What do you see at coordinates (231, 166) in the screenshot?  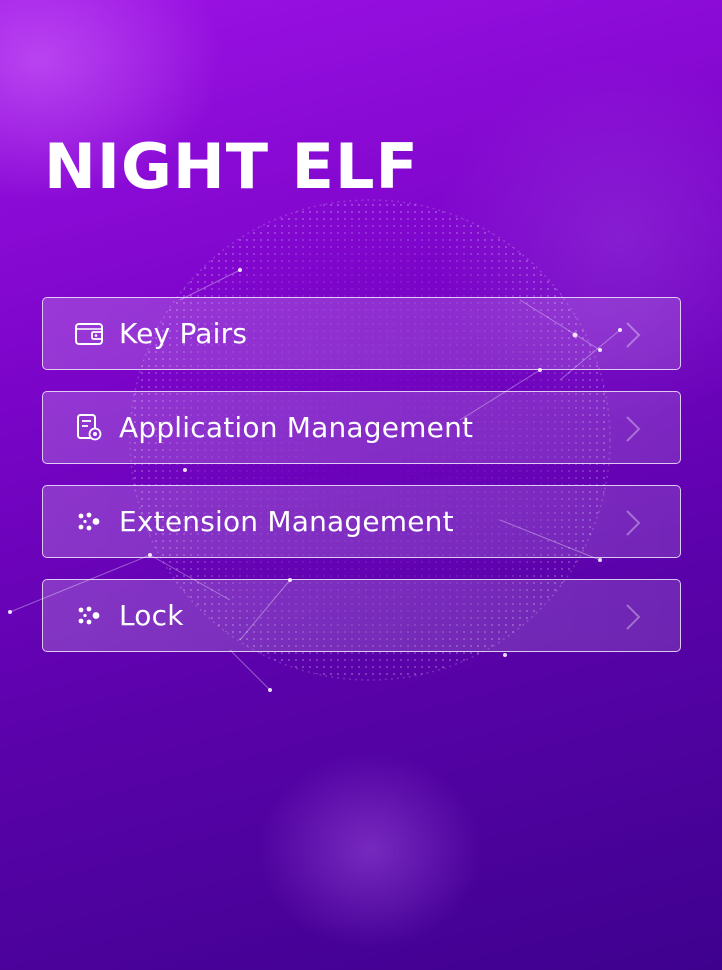 I see `app-title: NIGHT ELF` at bounding box center [231, 166].